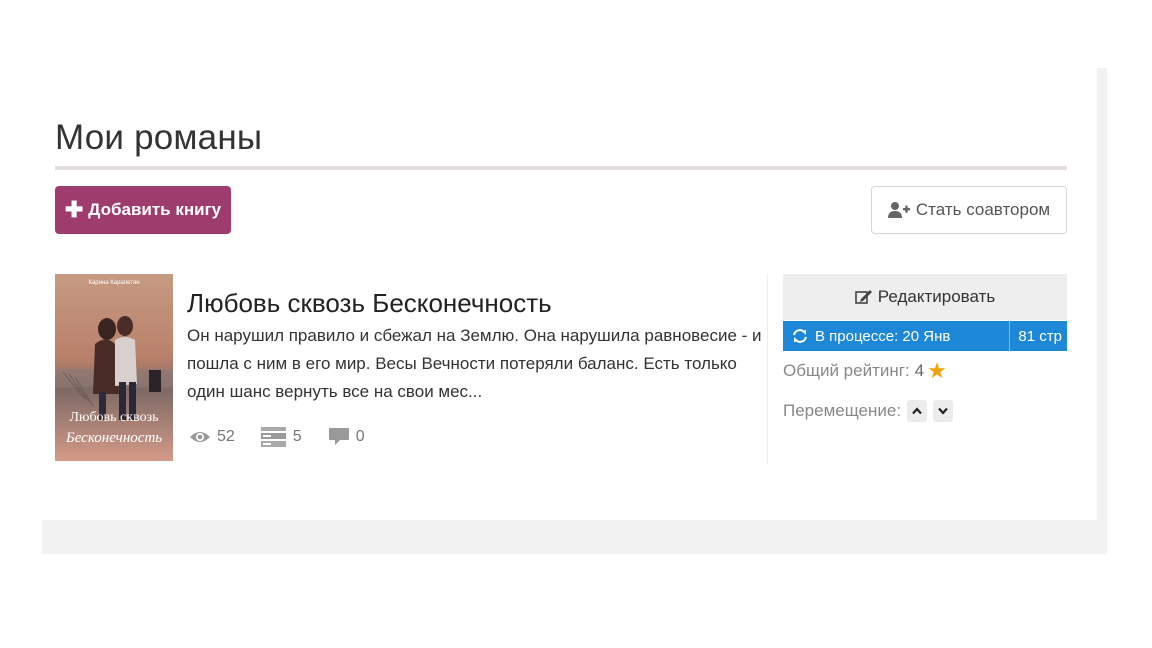  Describe the element at coordinates (863, 297) in the screenshot. I see `edit-icon` at that location.